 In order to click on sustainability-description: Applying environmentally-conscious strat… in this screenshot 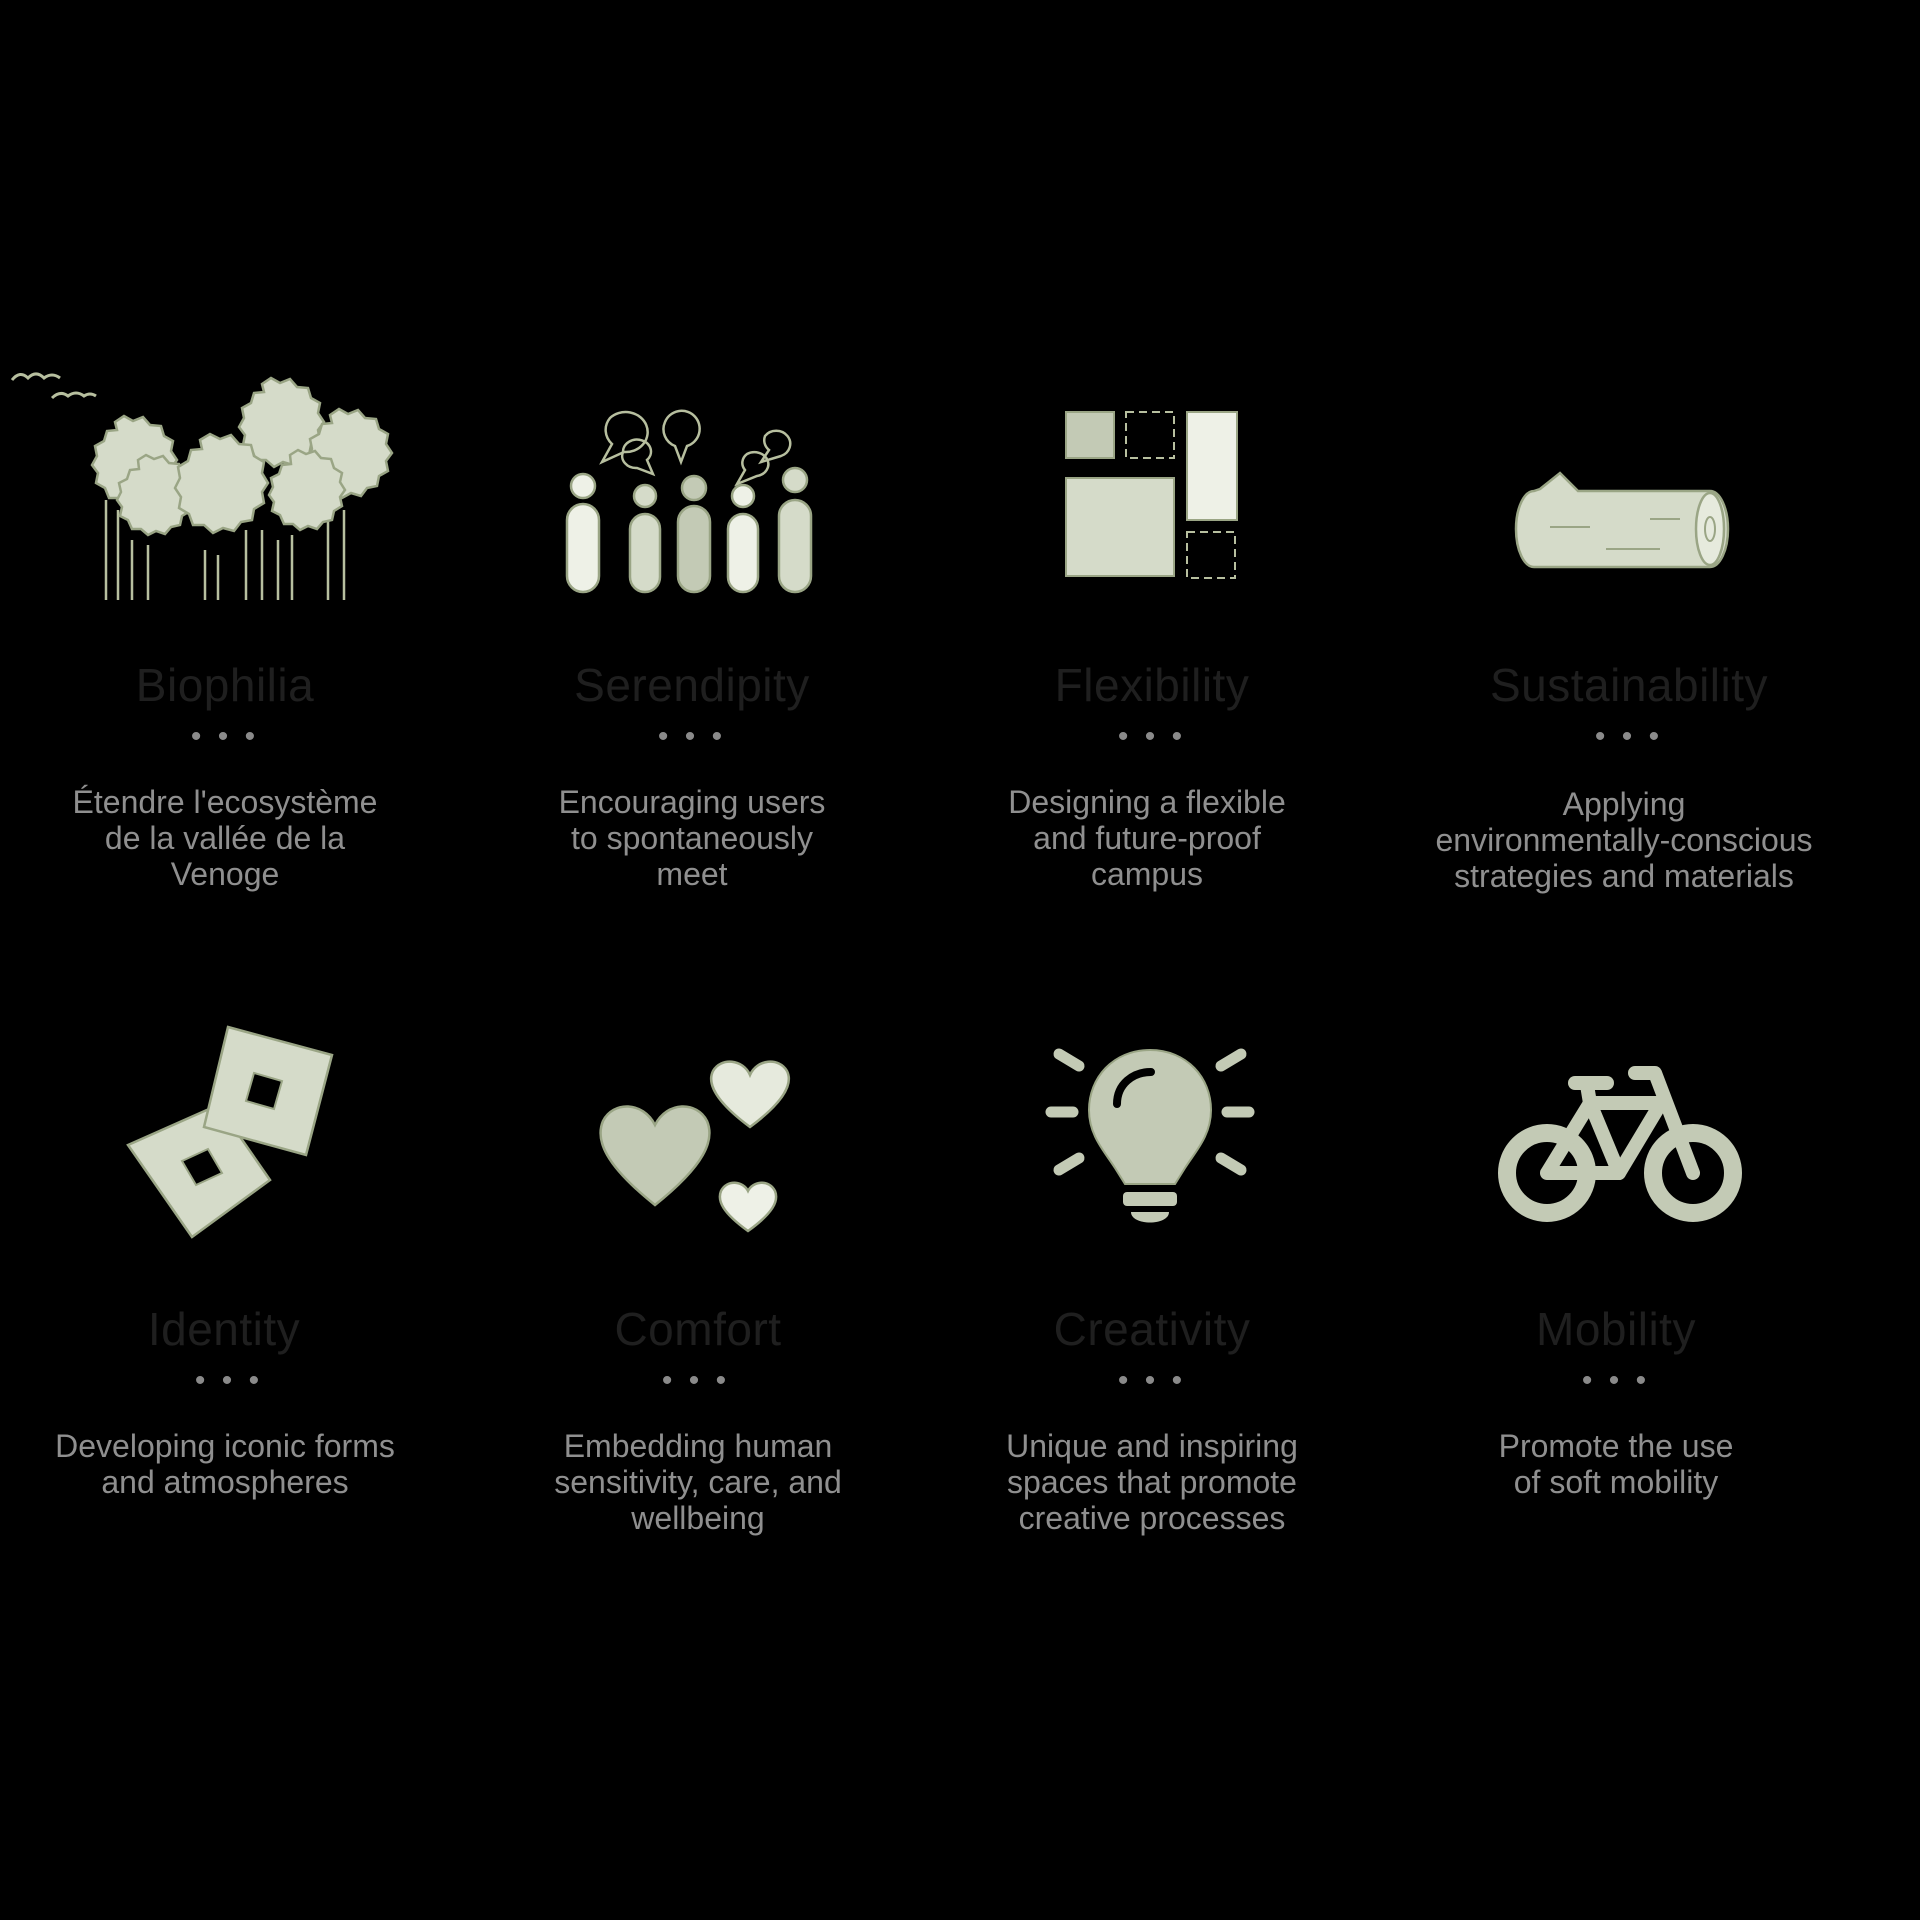, I will do `click(1624, 840)`.